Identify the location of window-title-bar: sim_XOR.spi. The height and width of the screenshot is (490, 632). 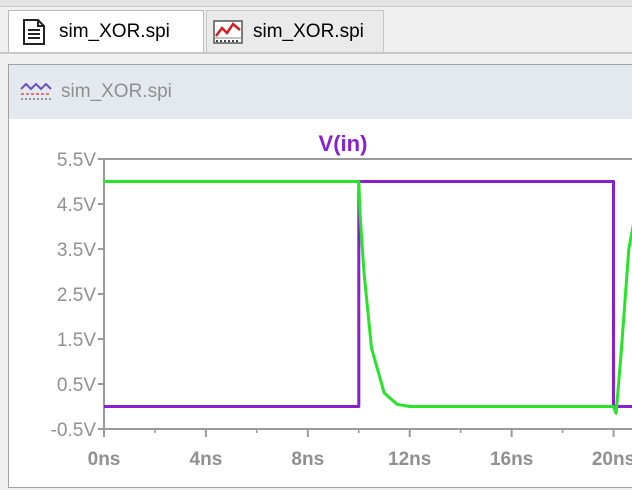
(320, 92).